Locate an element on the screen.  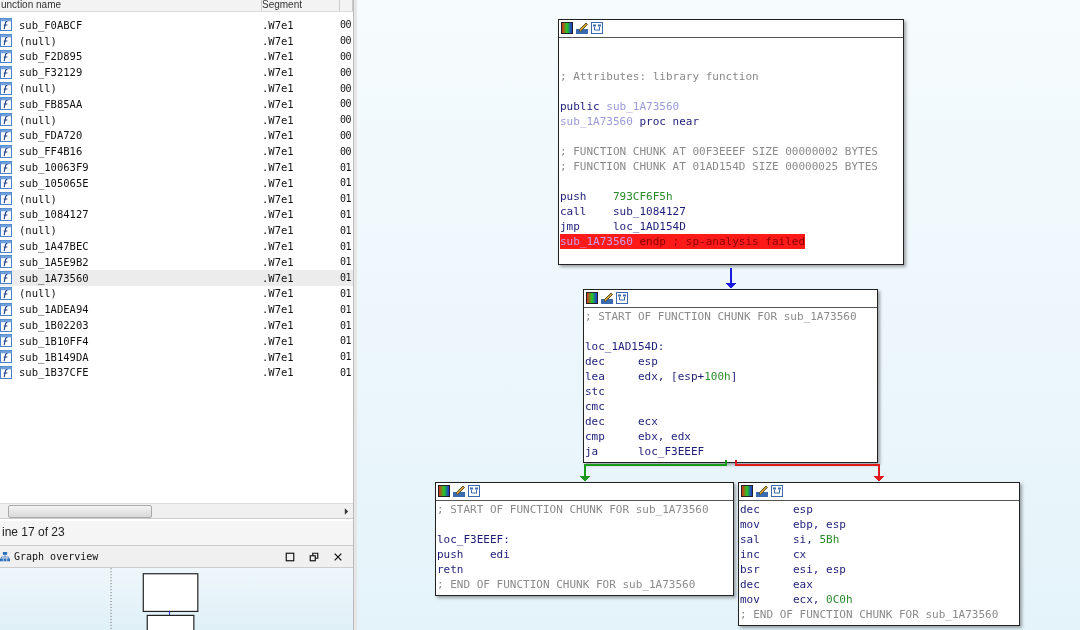
code-line: bsr esi, esp is located at coordinates (793, 569).